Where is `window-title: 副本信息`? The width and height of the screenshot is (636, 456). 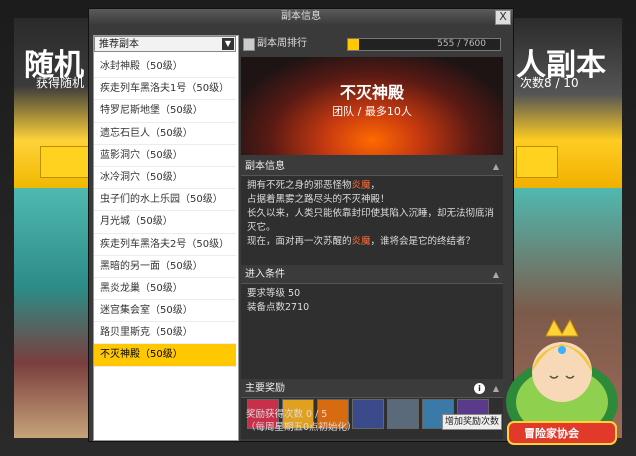
window-title: 副本信息 is located at coordinates (301, 16).